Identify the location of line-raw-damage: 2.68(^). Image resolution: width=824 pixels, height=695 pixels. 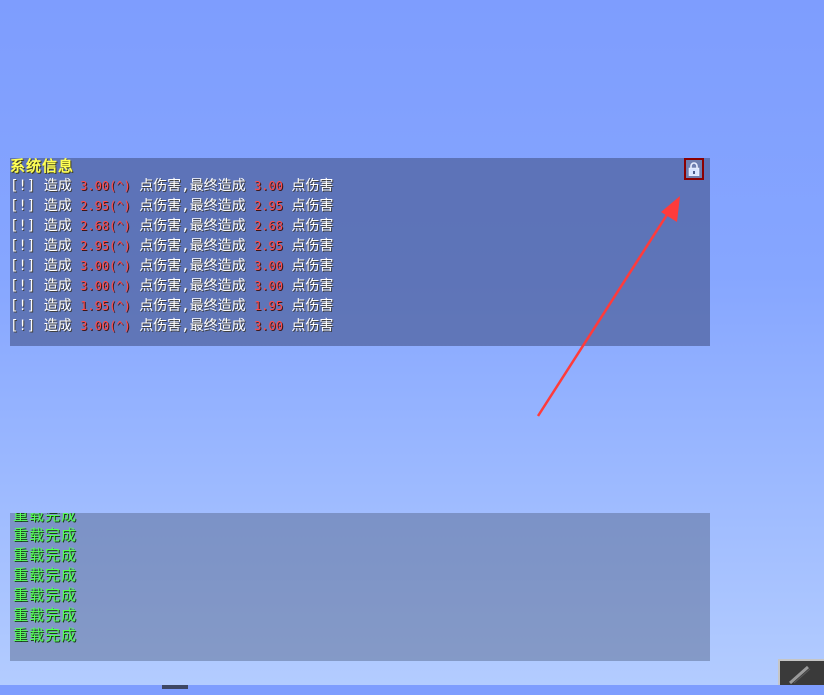
(105, 226).